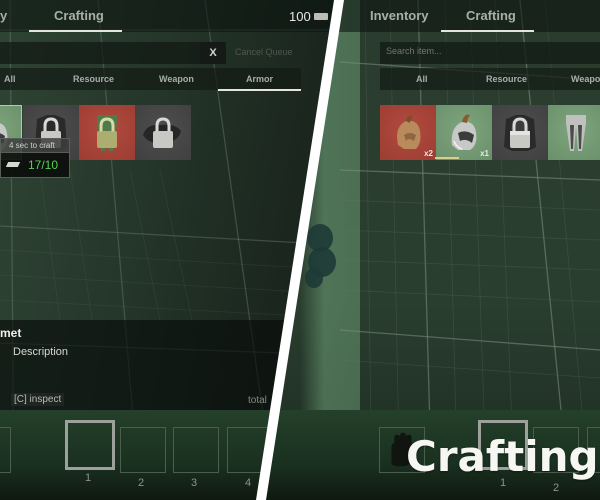 This screenshot has width=600, height=500. What do you see at coordinates (257, 400) in the screenshot?
I see `total-label: total` at bounding box center [257, 400].